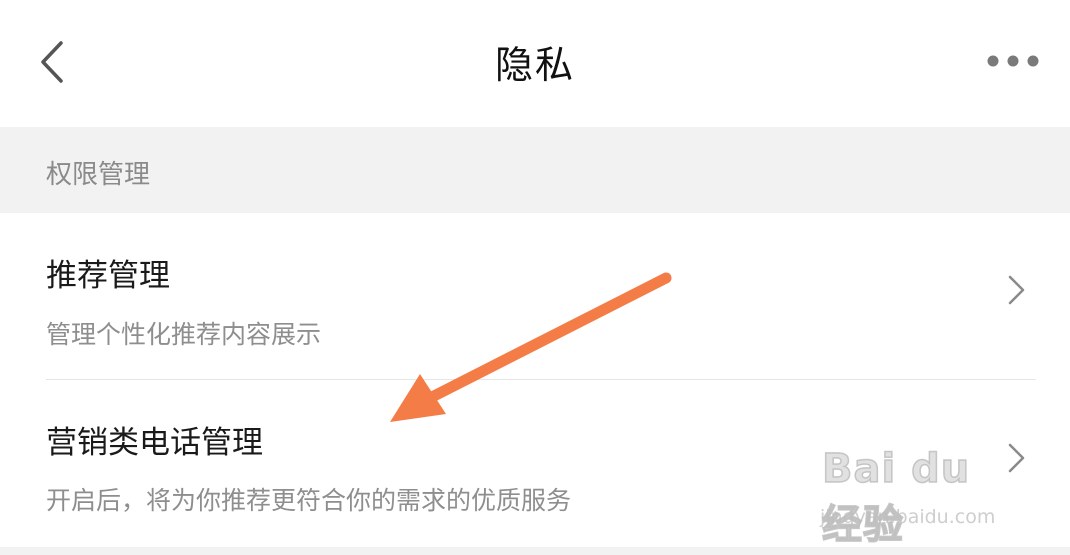  Describe the element at coordinates (1016, 290) in the screenshot. I see `chevron-right-icon` at that location.